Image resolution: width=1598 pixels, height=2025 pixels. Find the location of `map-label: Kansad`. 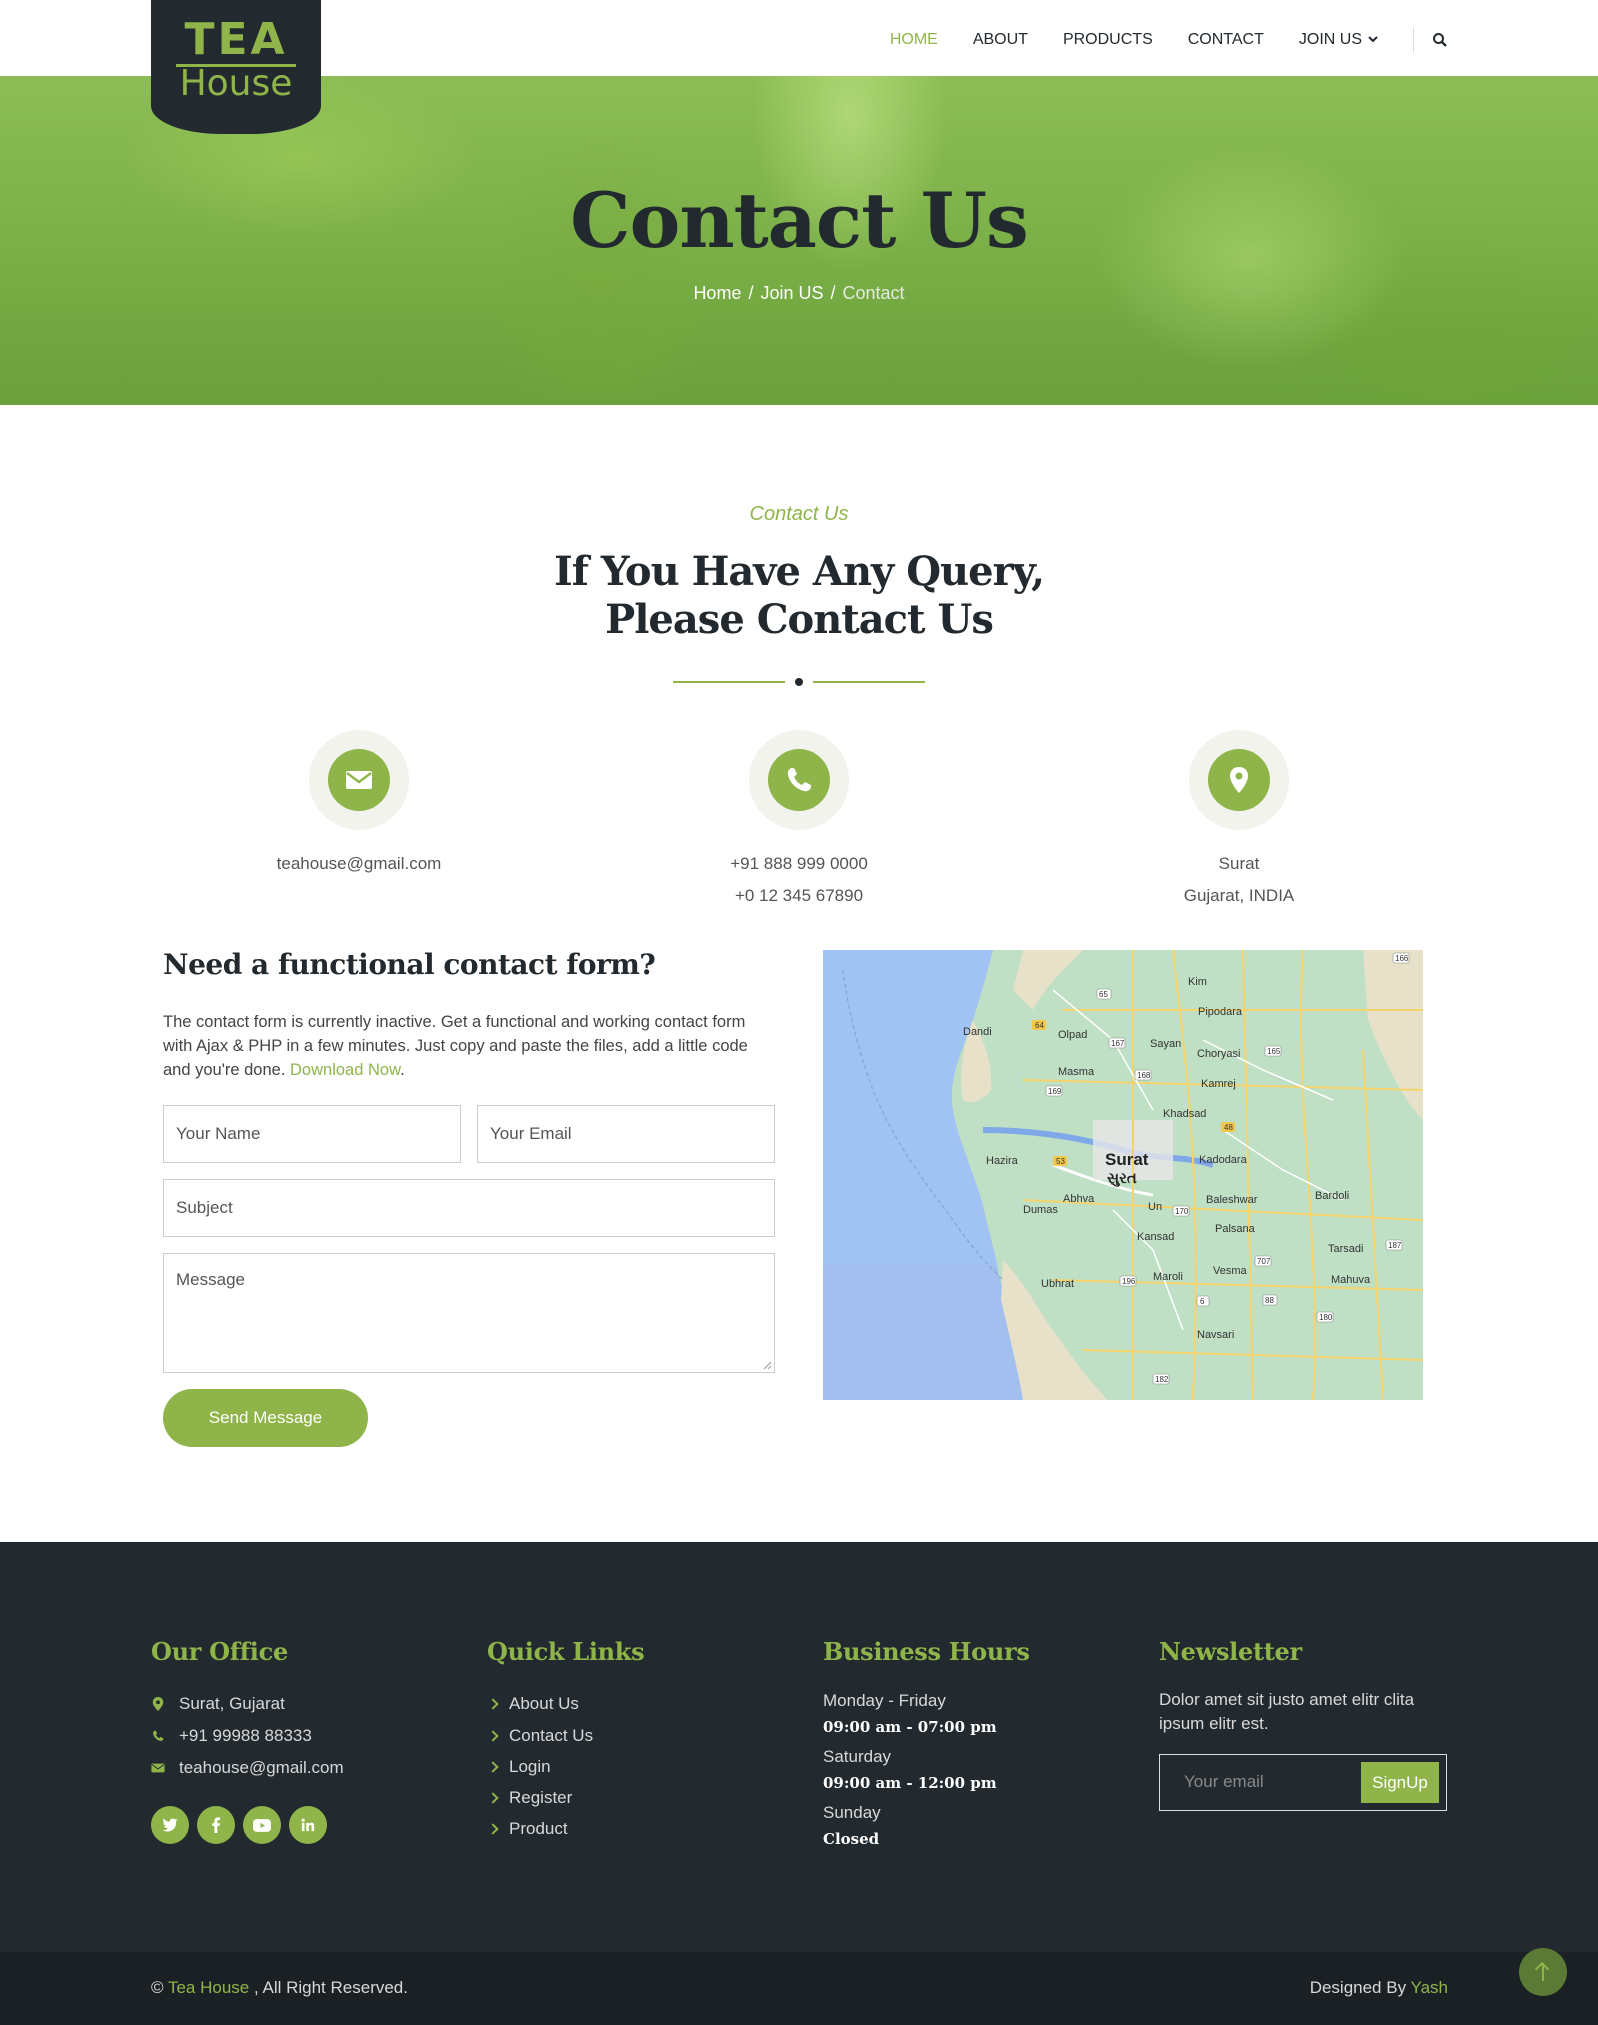

map-label: Kansad is located at coordinates (1155, 1237).